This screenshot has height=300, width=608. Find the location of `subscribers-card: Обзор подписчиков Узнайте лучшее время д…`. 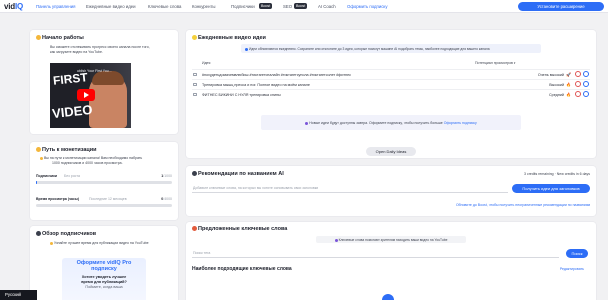

subscribers-card: Обзор подписчиков Узнайте лучшее время д… is located at coordinates (104, 263).